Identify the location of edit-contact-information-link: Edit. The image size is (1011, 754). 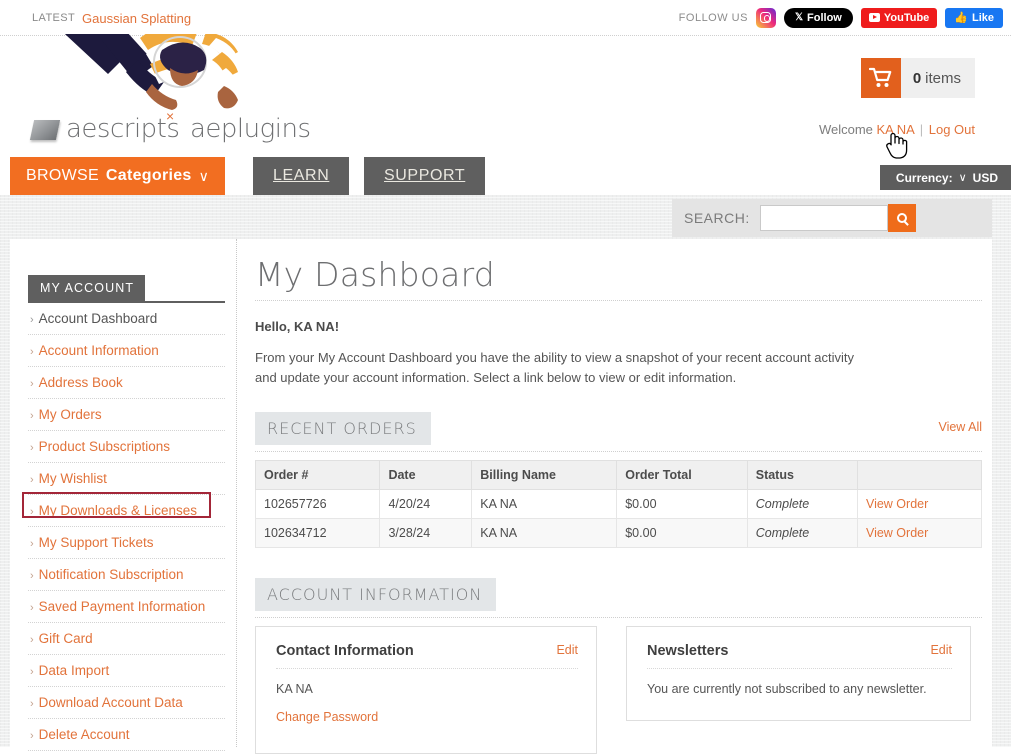
(567, 650).